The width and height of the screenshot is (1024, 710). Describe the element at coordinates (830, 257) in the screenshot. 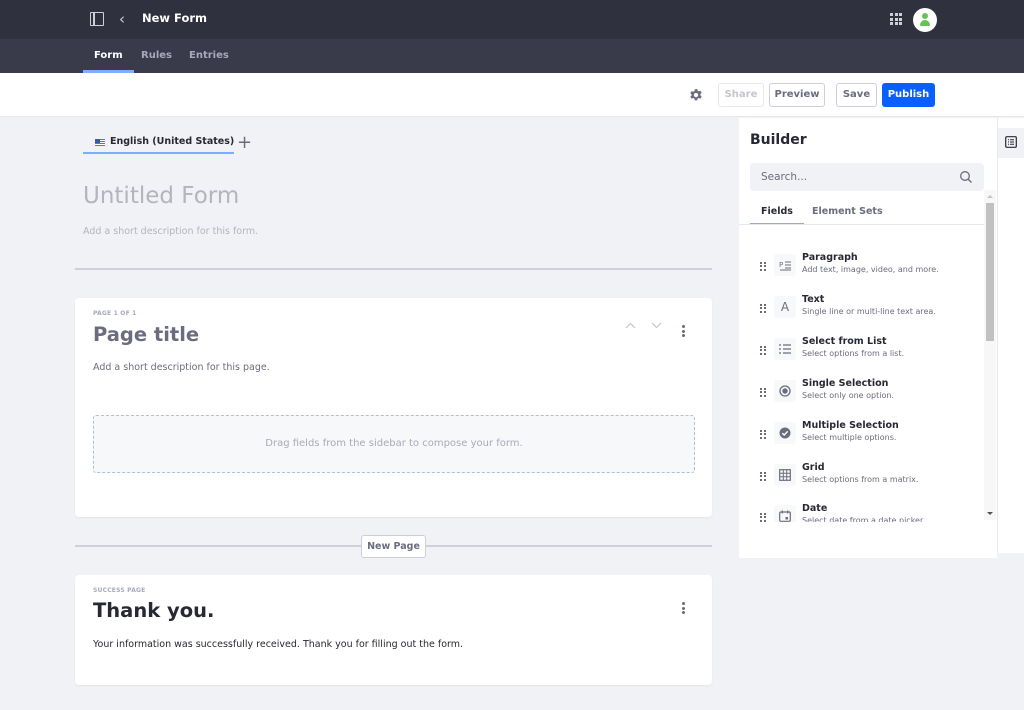

I see `field-name: Paragraph` at that location.